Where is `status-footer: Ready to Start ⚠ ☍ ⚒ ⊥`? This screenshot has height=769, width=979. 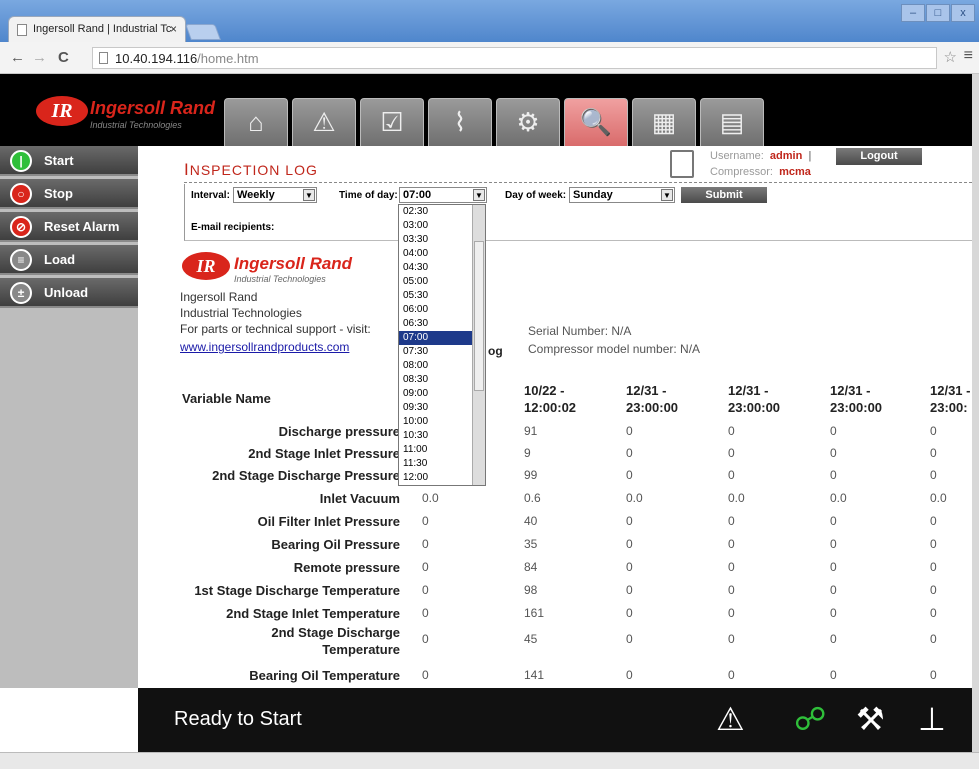
status-footer: Ready to Start ⚠ ☍ ⚒ ⊥ is located at coordinates (555, 720).